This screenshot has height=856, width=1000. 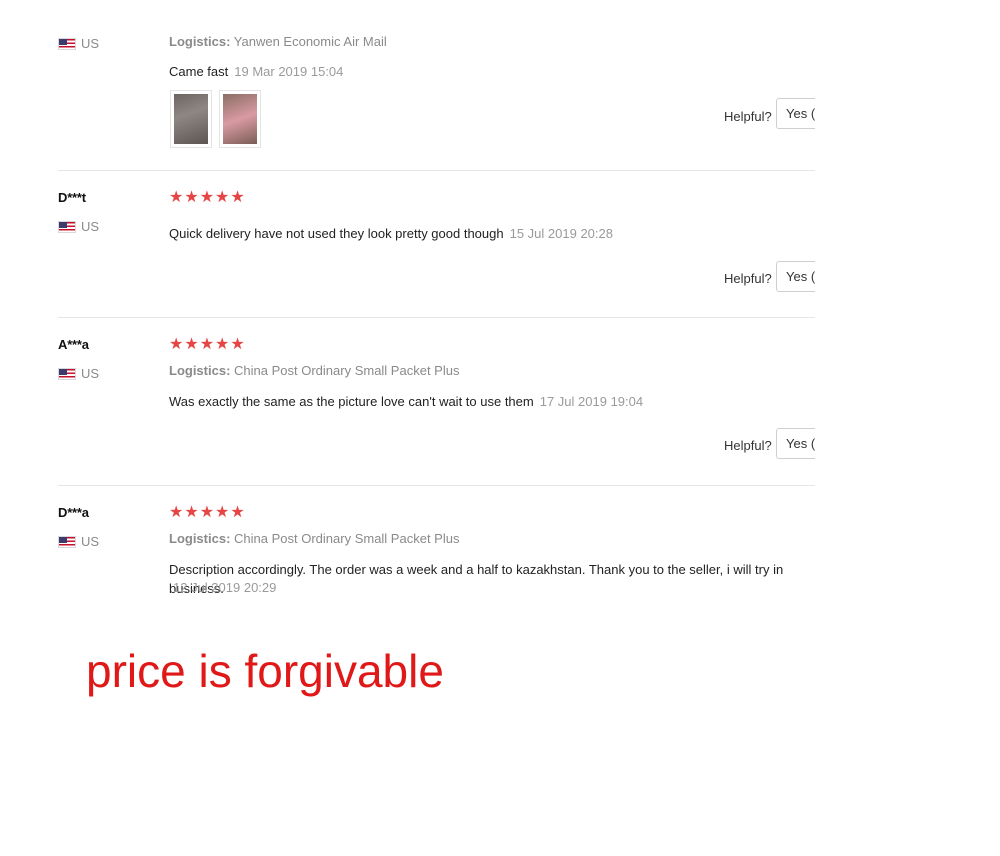 I want to click on logistics-info: Logistics: Yanwen Economic Air Mail, so click(x=278, y=41).